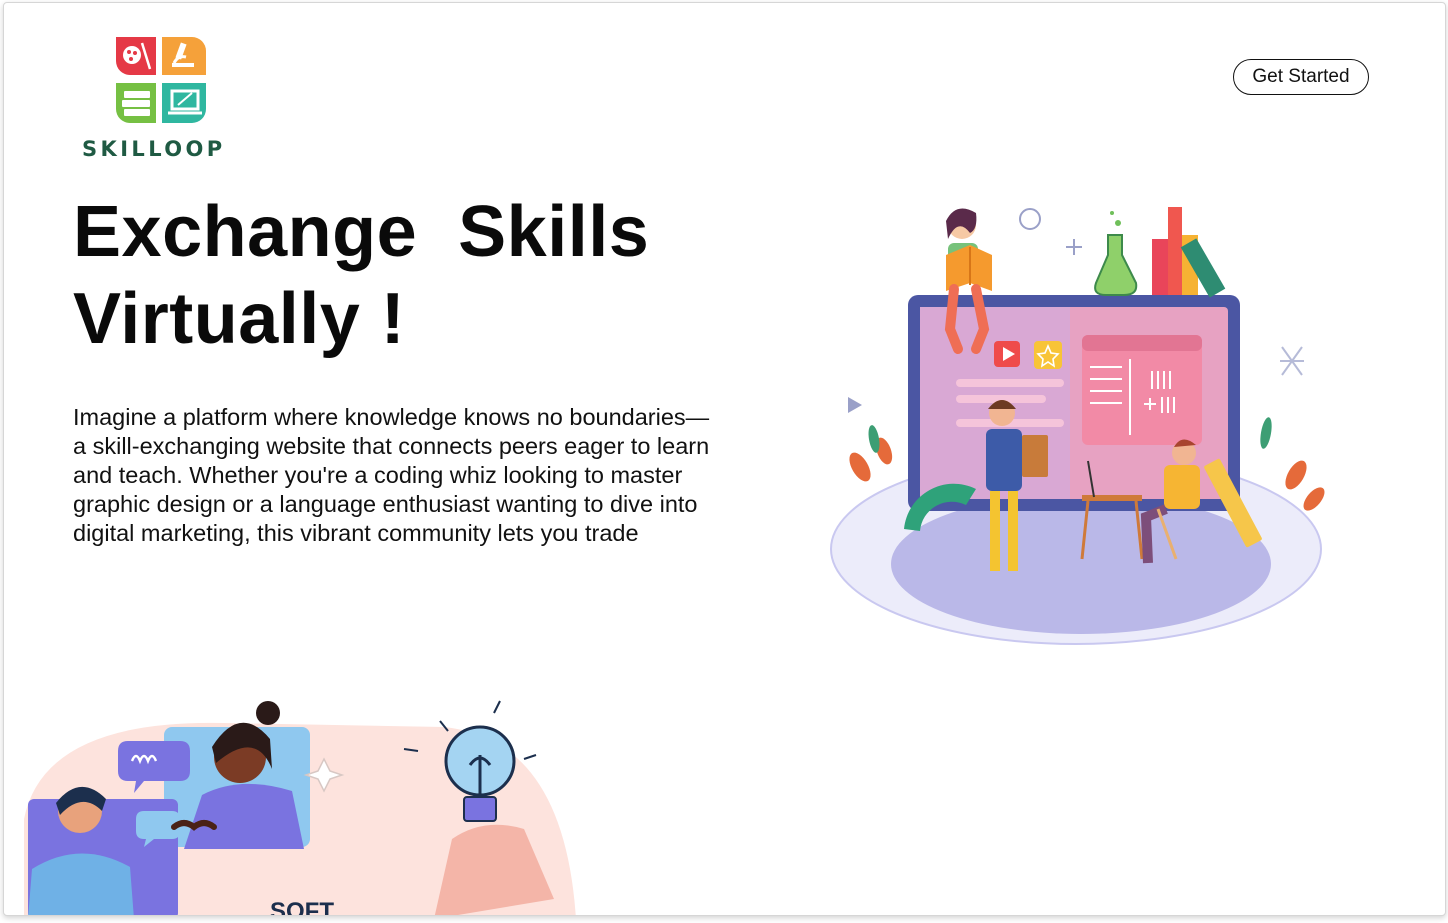  What do you see at coordinates (302, 907) in the screenshot?
I see `footer-art-caption: SOFT` at bounding box center [302, 907].